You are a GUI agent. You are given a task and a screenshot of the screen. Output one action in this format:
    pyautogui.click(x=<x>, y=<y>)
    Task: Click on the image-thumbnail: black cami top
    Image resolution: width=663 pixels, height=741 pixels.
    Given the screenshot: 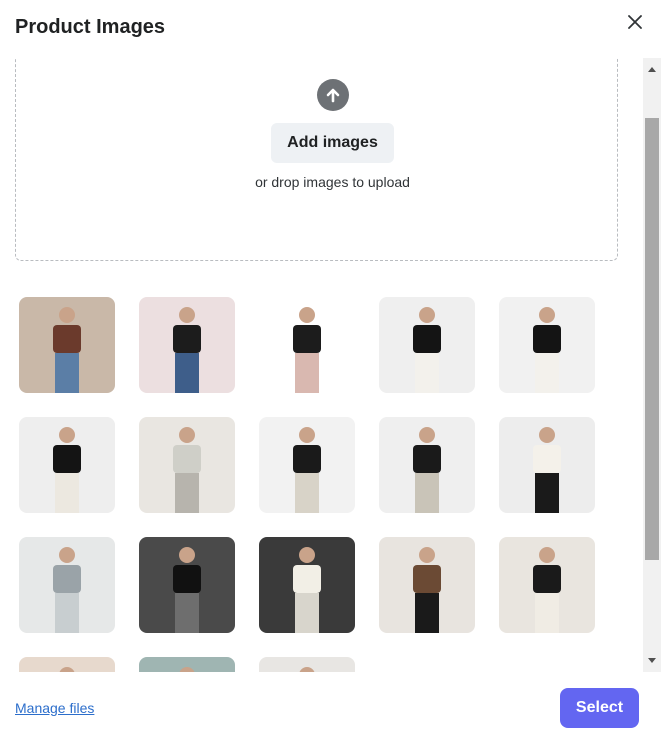 What is the action you would take?
    pyautogui.click(x=187, y=345)
    